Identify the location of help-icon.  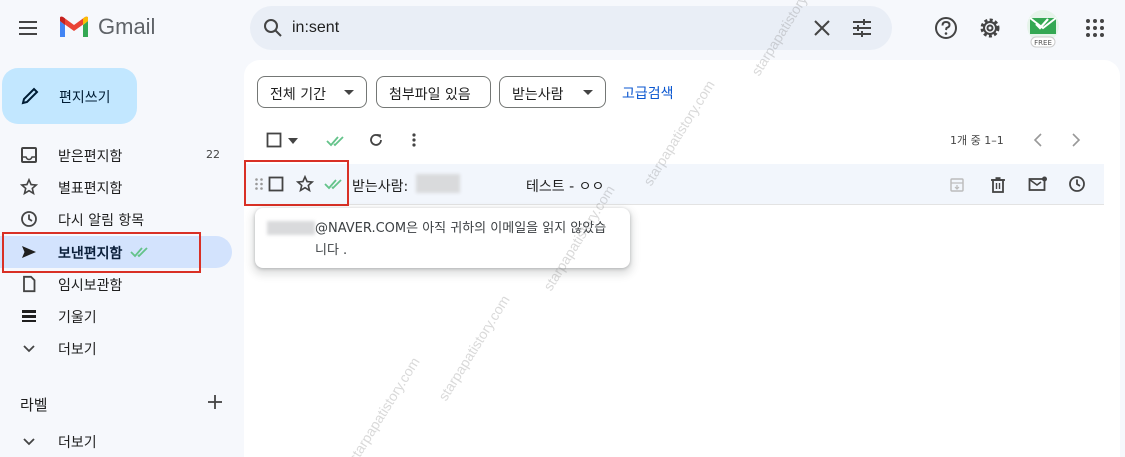
(946, 28).